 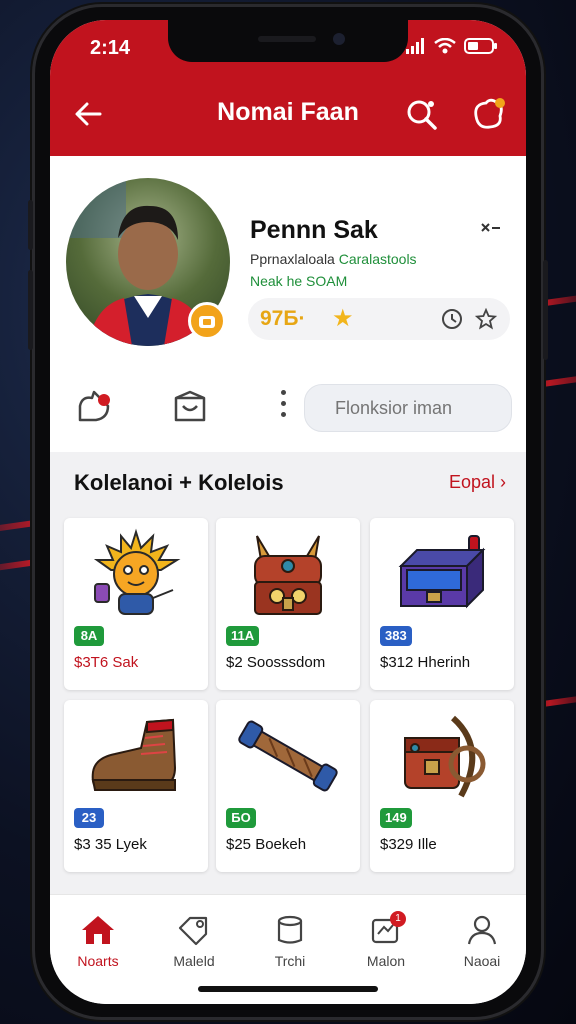 What do you see at coordinates (110, 844) in the screenshot?
I see `item-price: $3 35 Lyek` at bounding box center [110, 844].